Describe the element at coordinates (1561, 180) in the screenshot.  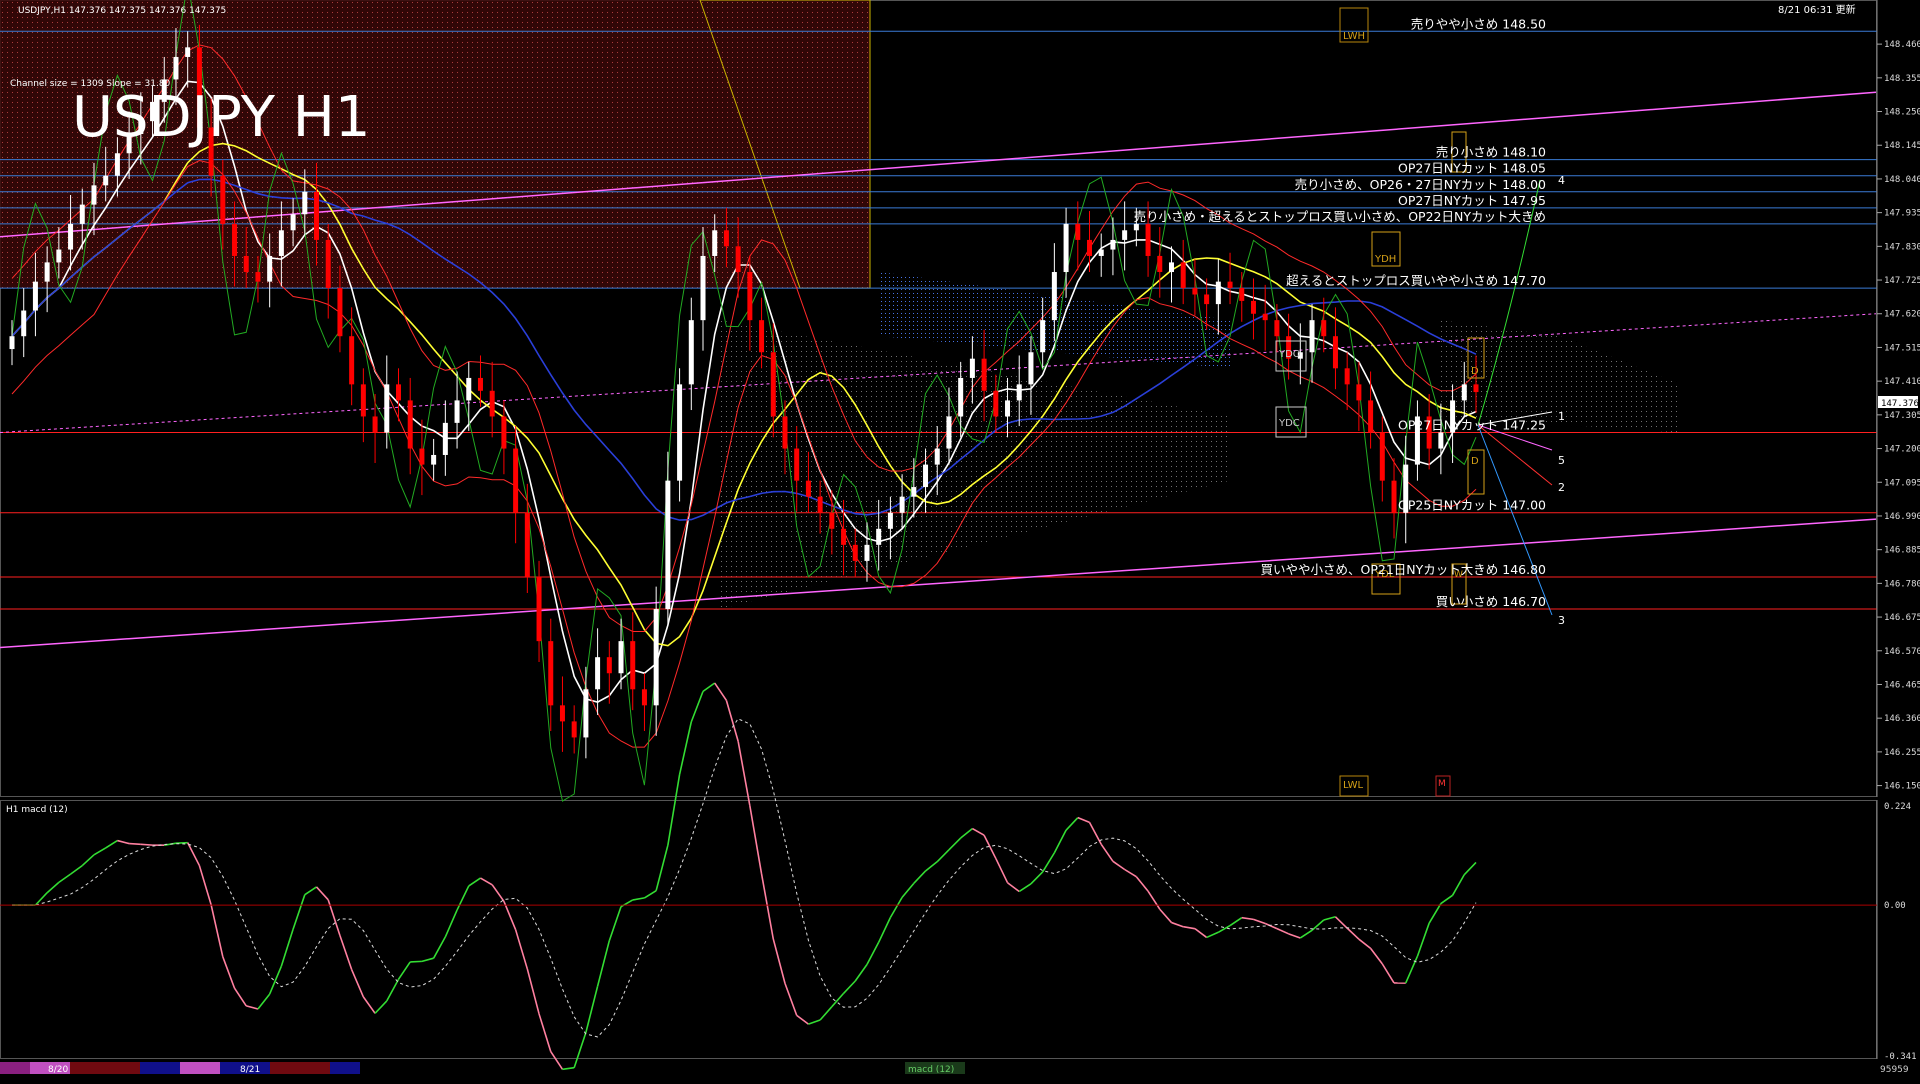
I see `wave-4-label: 4` at that location.